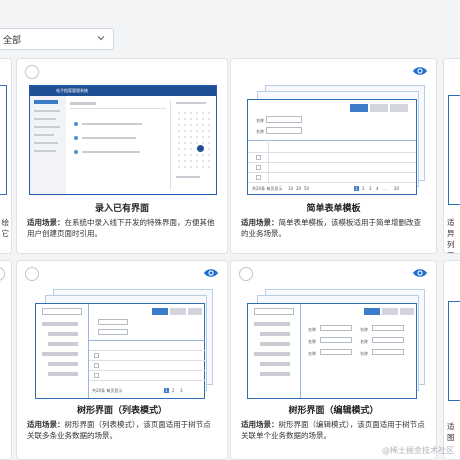  Describe the element at coordinates (121, 209) in the screenshot. I see `card-title: 录入已有界面` at that location.